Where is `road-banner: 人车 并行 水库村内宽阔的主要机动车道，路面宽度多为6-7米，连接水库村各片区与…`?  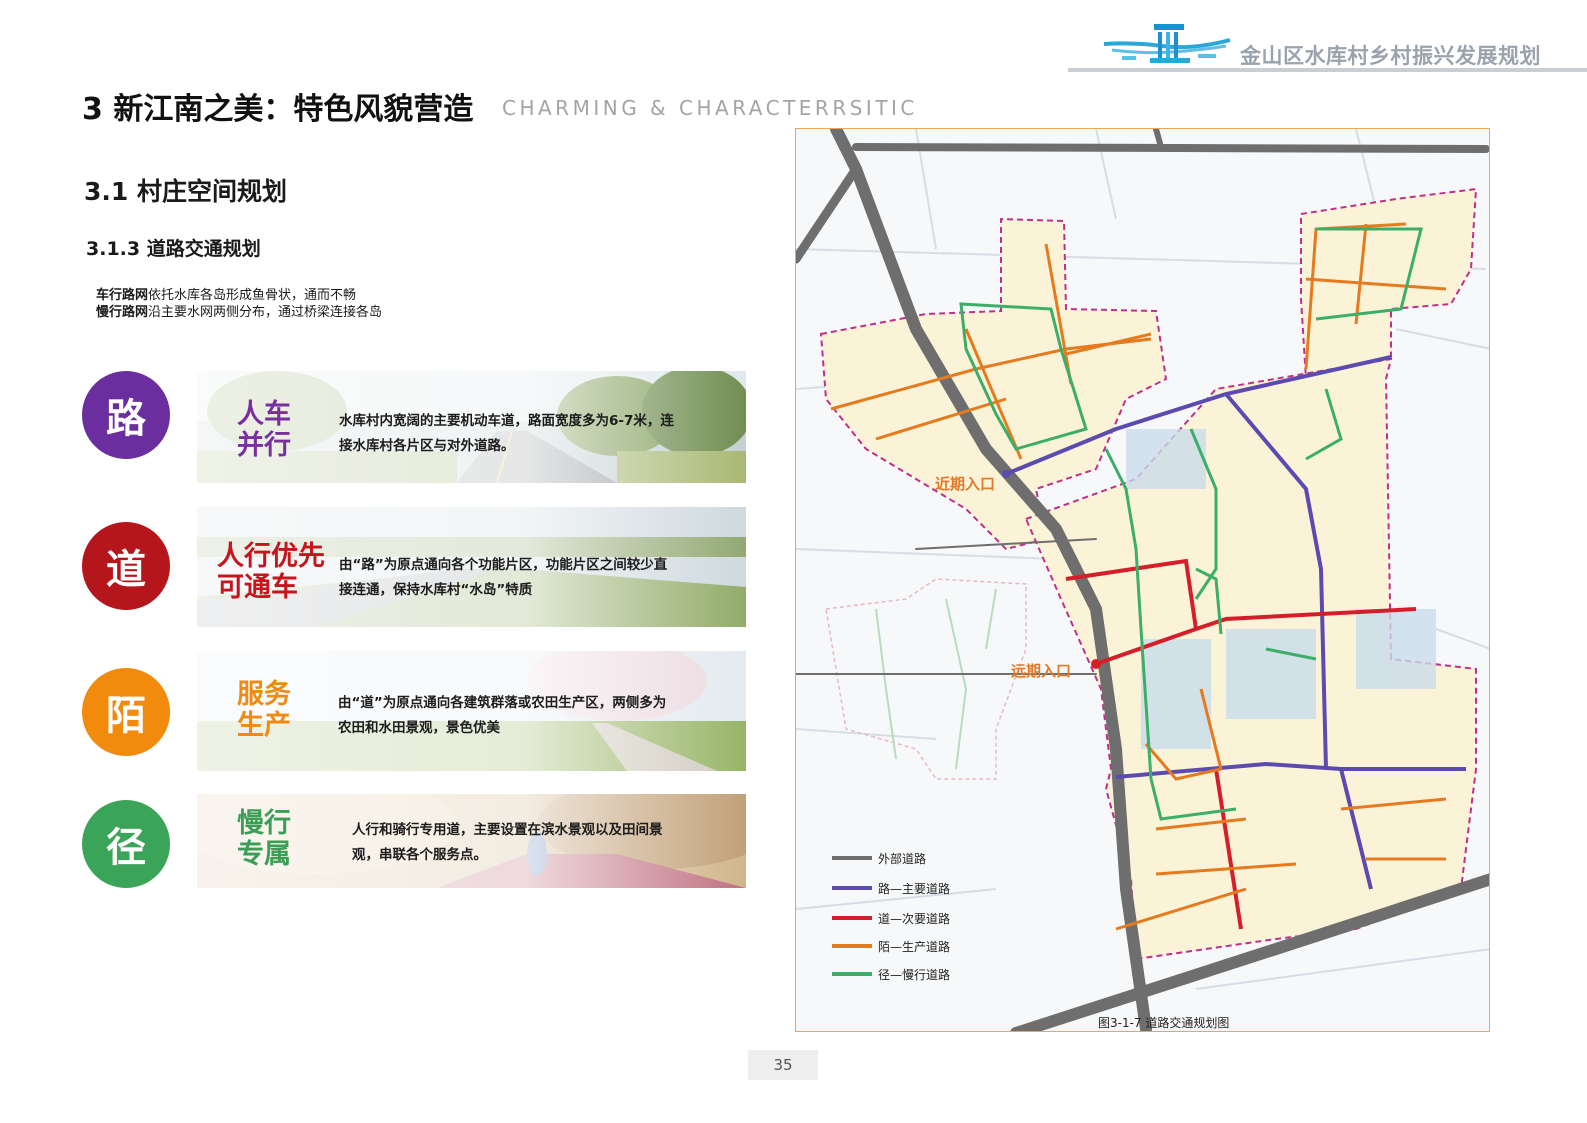 road-banner: 人车 并行 水库村内宽阔的主要机动车道，路面宽度多为6-7米，连接水库村各片区与… is located at coordinates (471, 427).